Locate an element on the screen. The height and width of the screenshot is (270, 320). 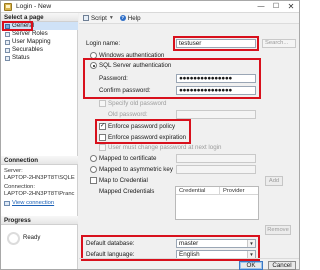
must-change-label: User must change password at next login is located at coordinates (165, 147).